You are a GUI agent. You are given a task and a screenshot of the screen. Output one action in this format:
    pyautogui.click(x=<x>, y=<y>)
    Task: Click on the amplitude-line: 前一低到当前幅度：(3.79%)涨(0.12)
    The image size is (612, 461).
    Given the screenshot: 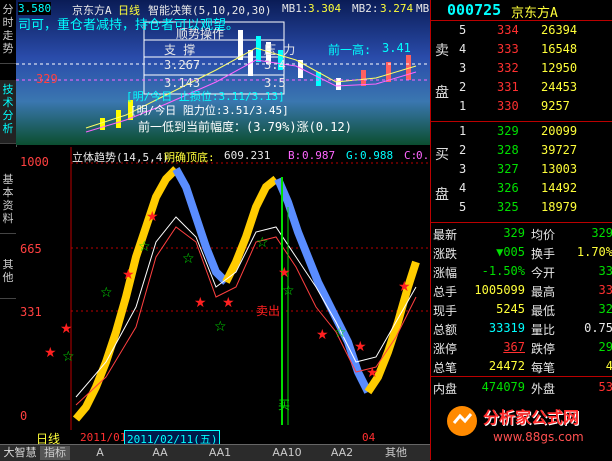 What is the action you would take?
    pyautogui.click(x=245, y=127)
    